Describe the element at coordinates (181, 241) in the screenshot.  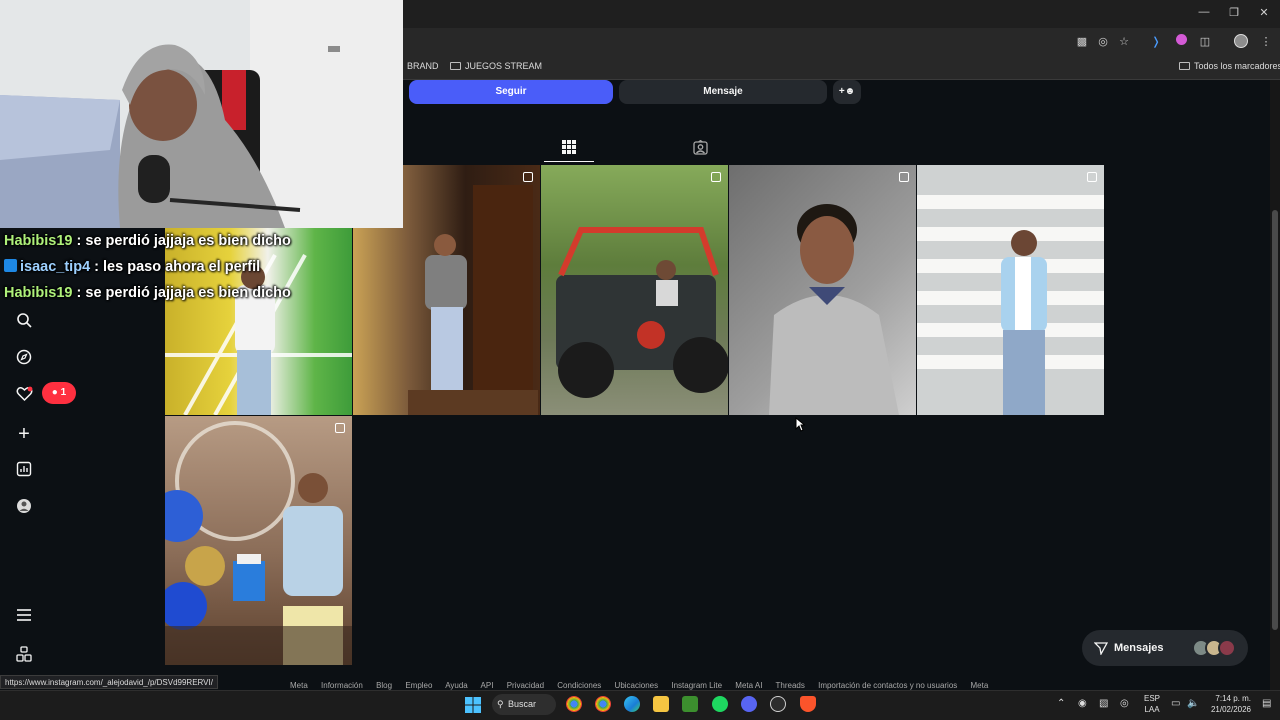
I see `chat-text: : se perdió jajjaja es bien dicho` at that location.